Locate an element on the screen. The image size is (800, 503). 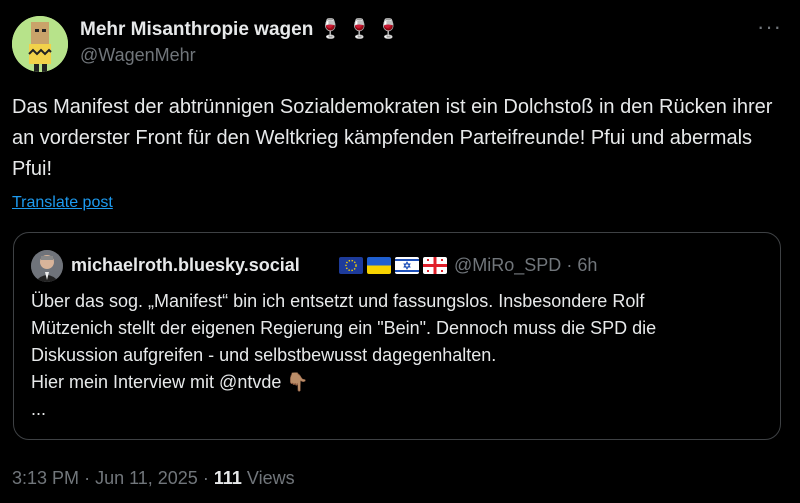
post-time: 3:13 PM is located at coordinates (45, 478).